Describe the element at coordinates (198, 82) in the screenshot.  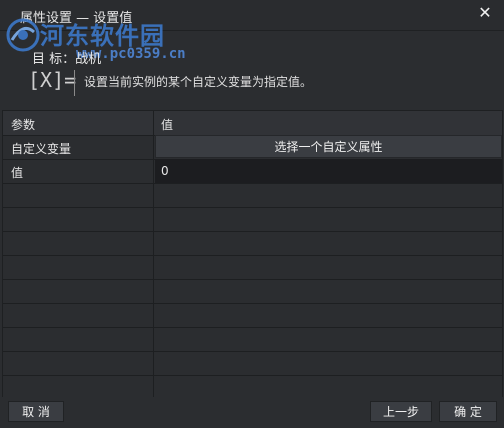
I see `action-description: 设置当前实例的某个自定义变量为指定值。` at that location.